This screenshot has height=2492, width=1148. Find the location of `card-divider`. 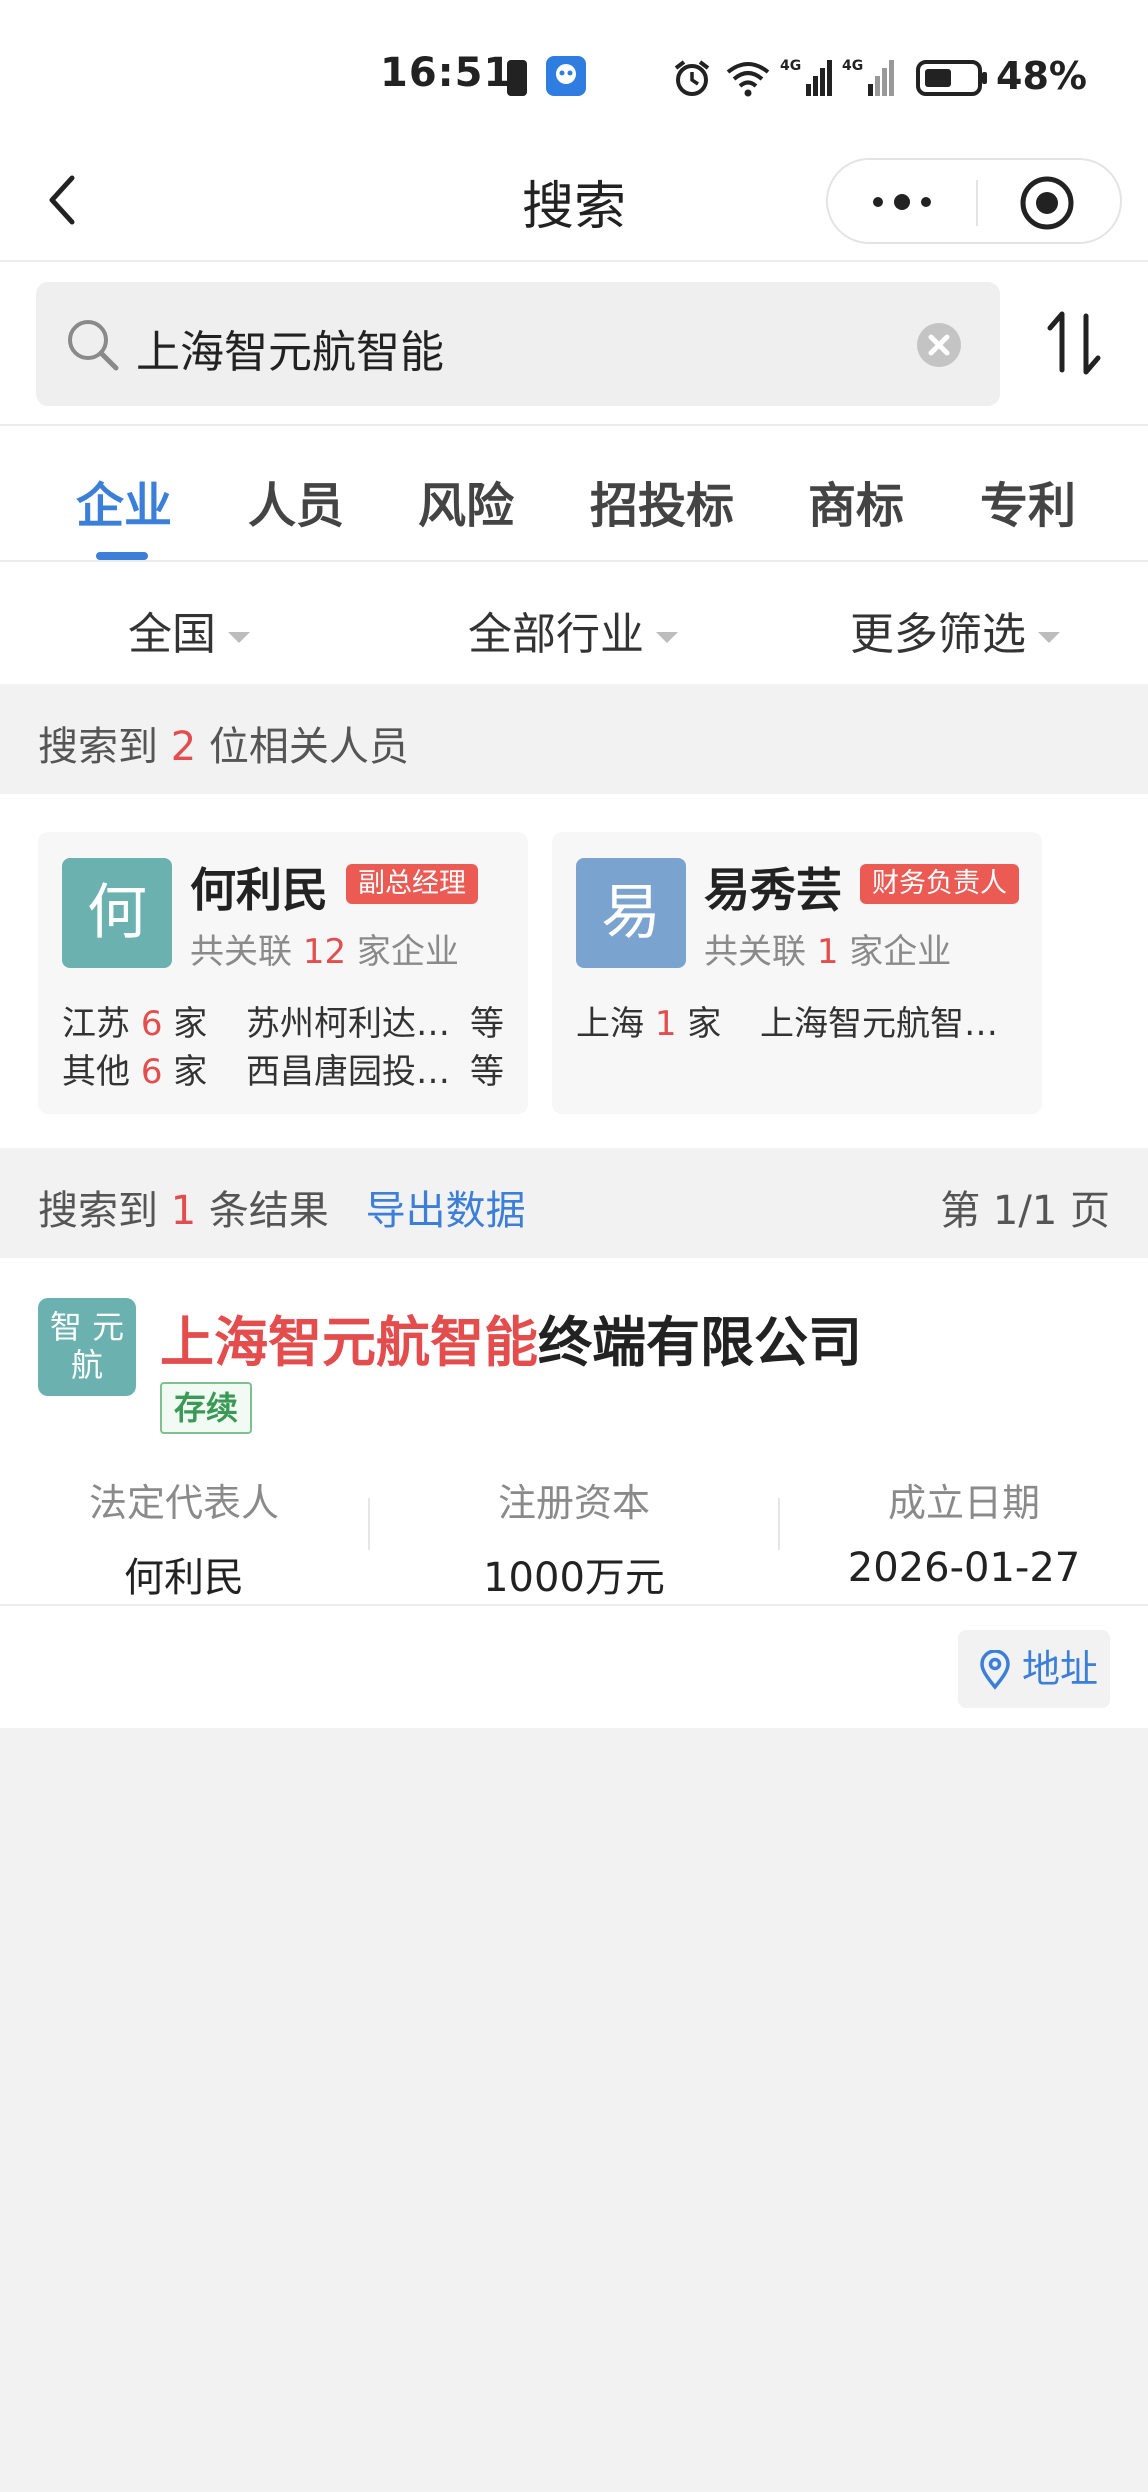

card-divider is located at coordinates (574, 1605).